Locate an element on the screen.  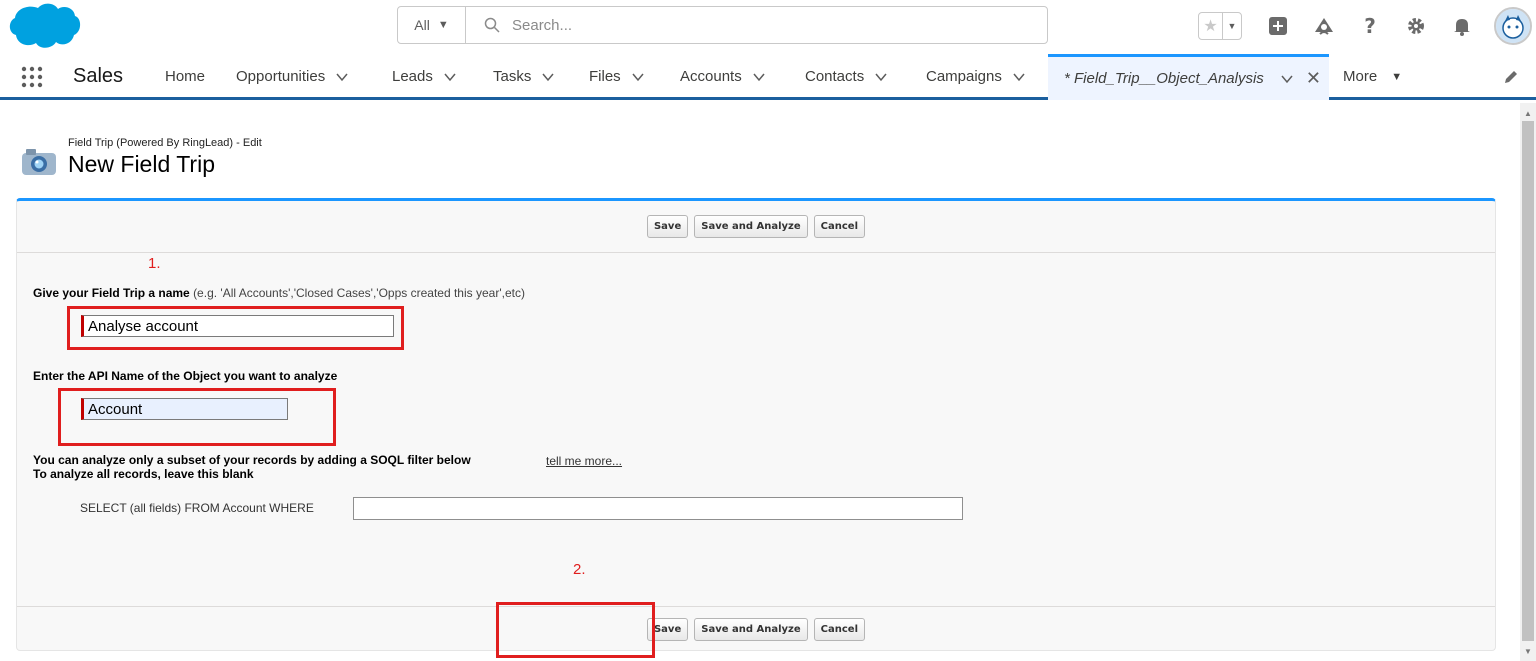
highlight-box-save-and-analyze is located at coordinates (575, 630).